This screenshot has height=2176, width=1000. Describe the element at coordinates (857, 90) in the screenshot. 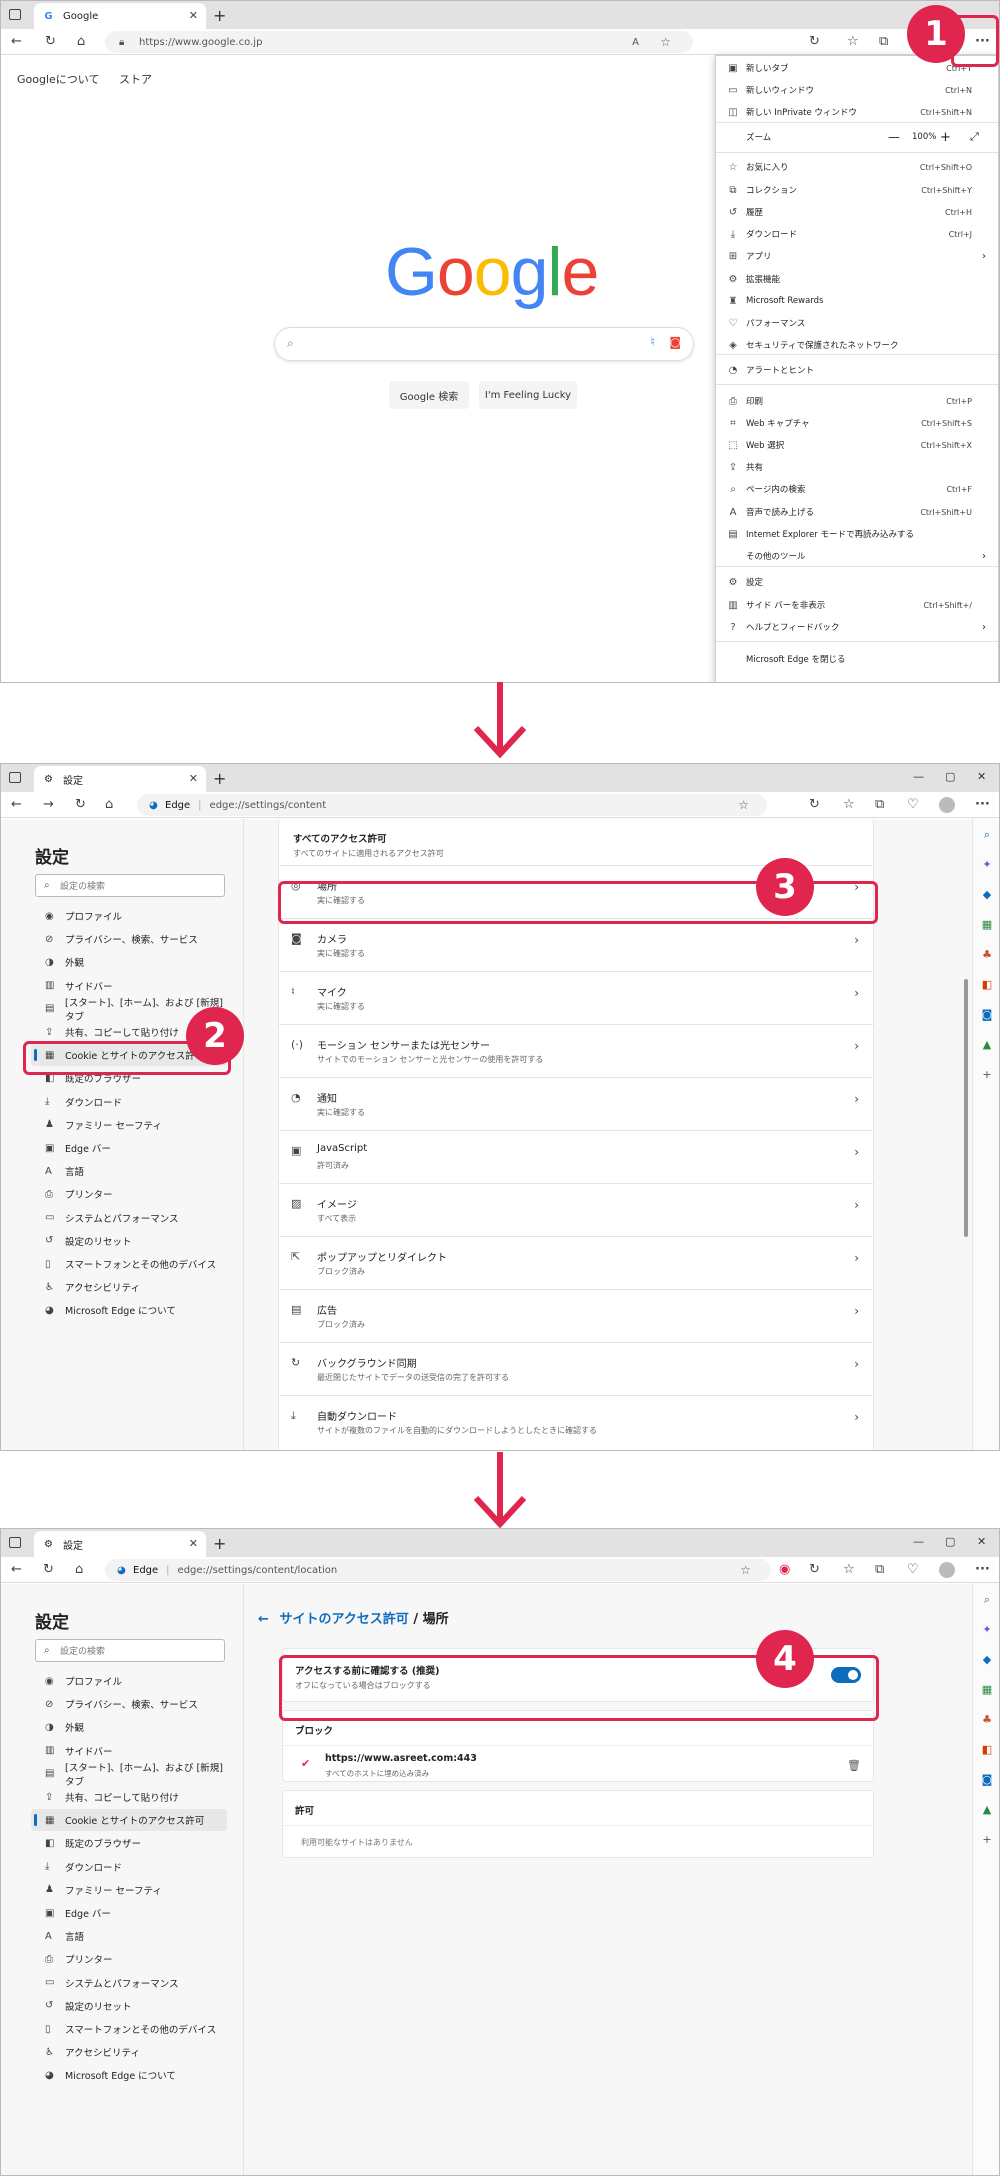

I see `menu-item: ▭ 新しいウィンドウ Ctrl+N` at that location.